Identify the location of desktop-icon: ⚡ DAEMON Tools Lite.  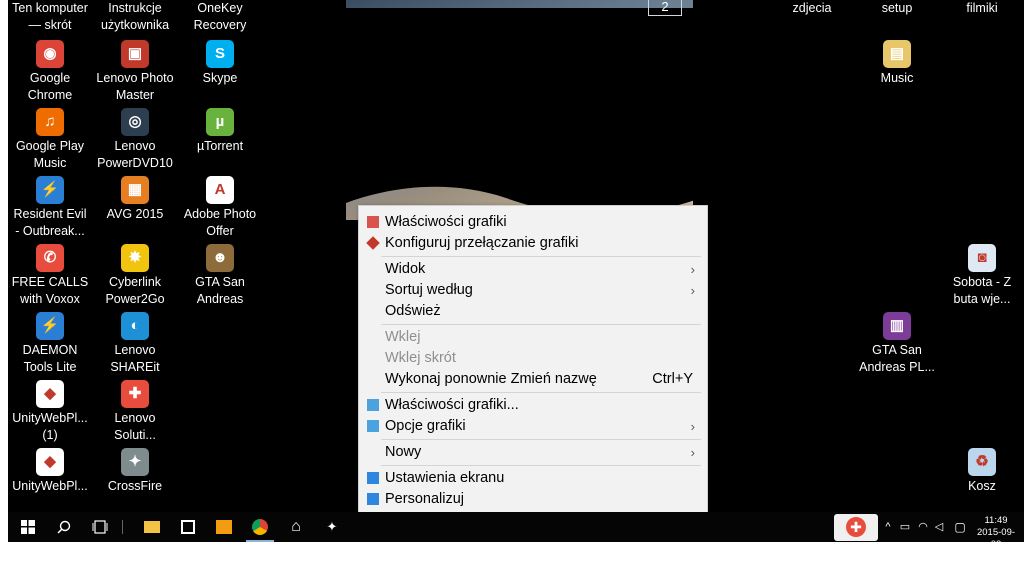
(50, 344).